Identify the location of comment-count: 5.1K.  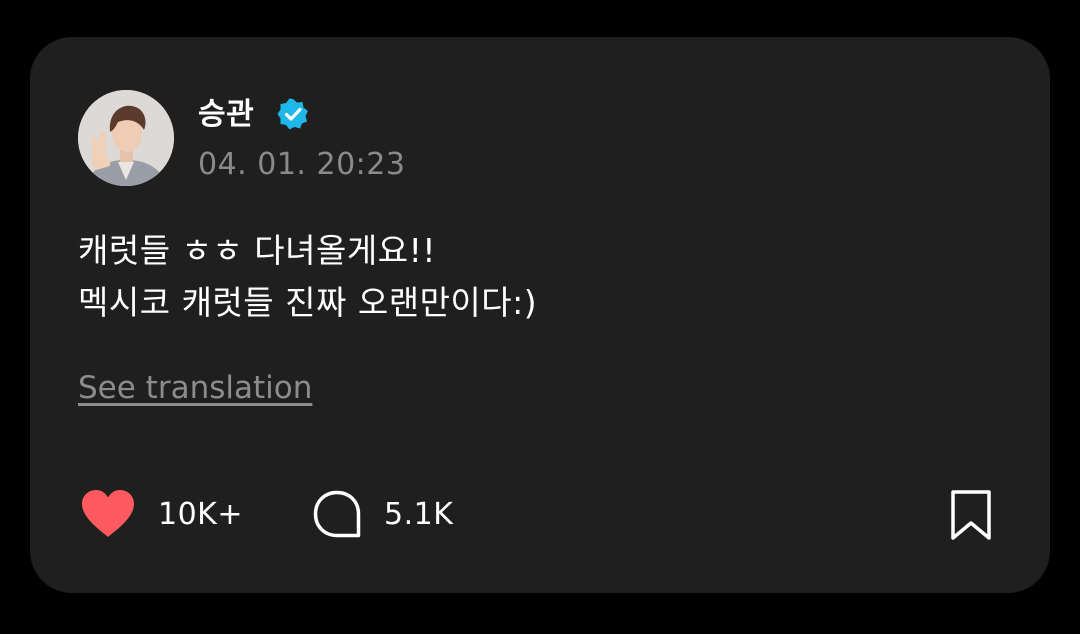
(419, 514).